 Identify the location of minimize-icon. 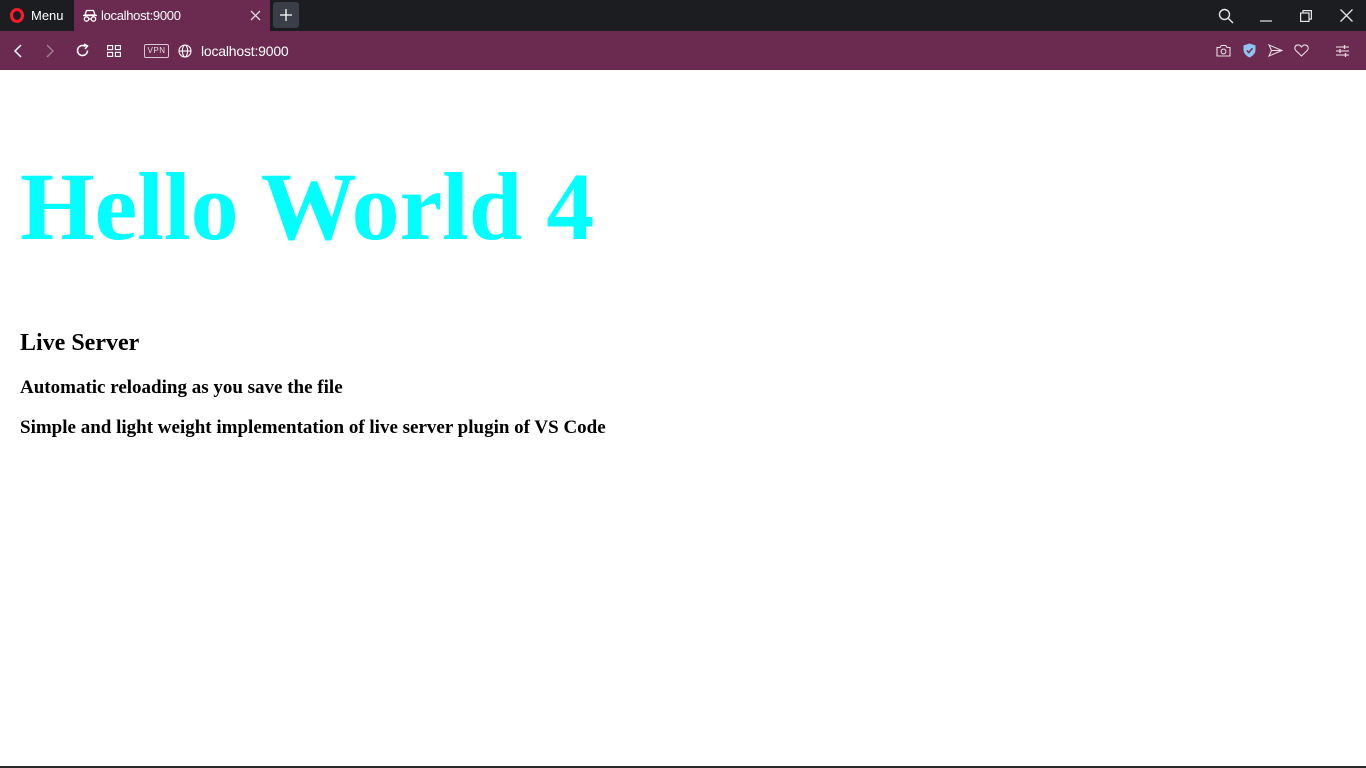
(1266, 20).